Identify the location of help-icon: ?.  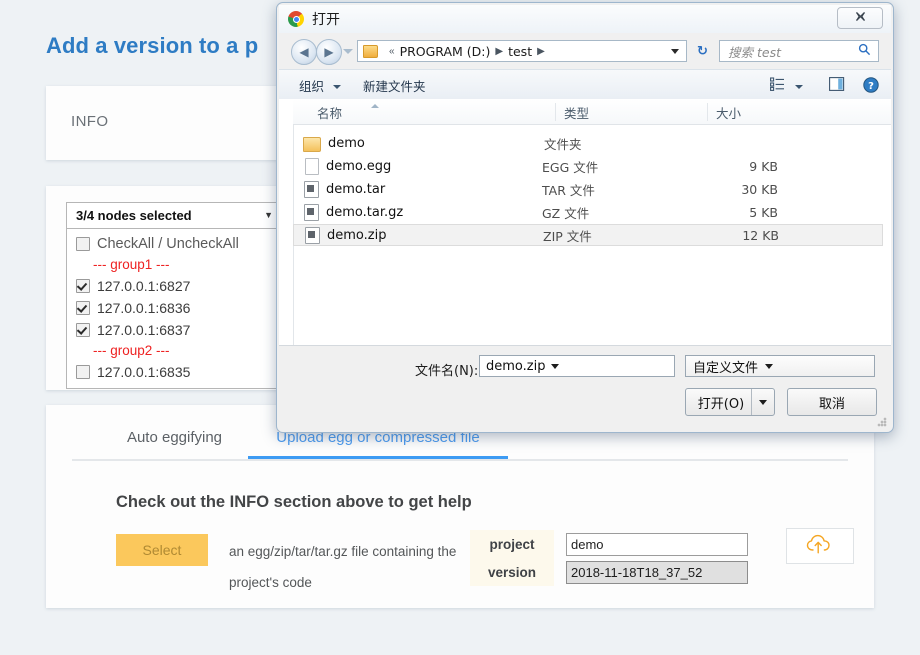
(871, 87).